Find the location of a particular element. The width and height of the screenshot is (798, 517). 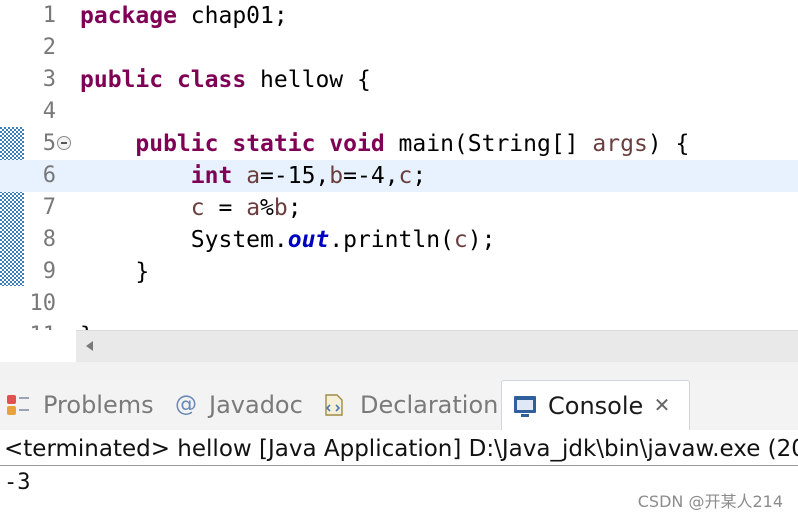

code-text: System.out.println(c); is located at coordinates (288, 240).